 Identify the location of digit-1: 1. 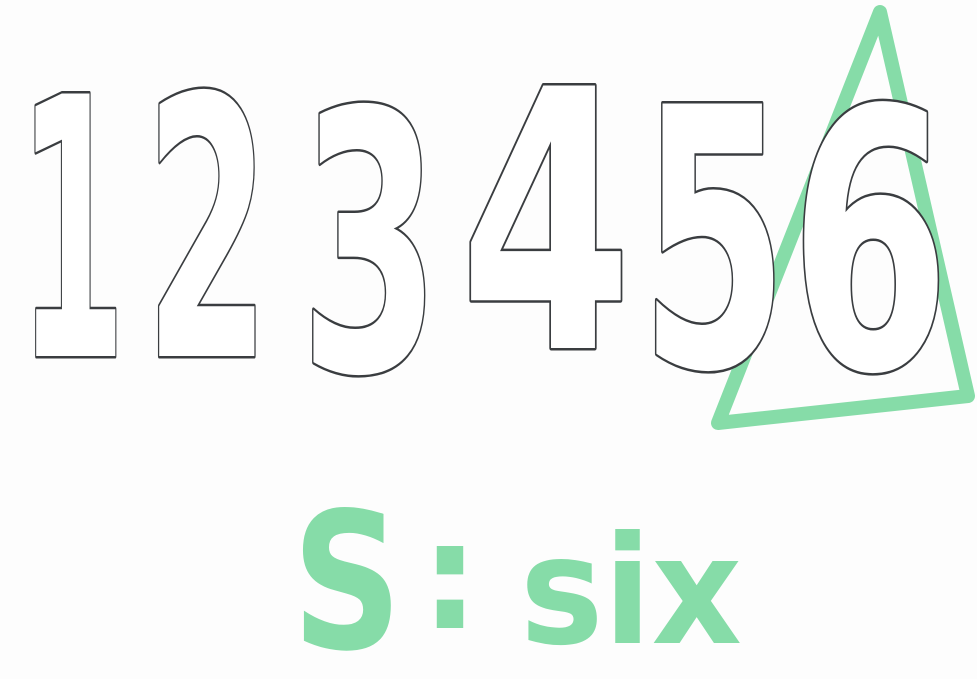
(72, 231).